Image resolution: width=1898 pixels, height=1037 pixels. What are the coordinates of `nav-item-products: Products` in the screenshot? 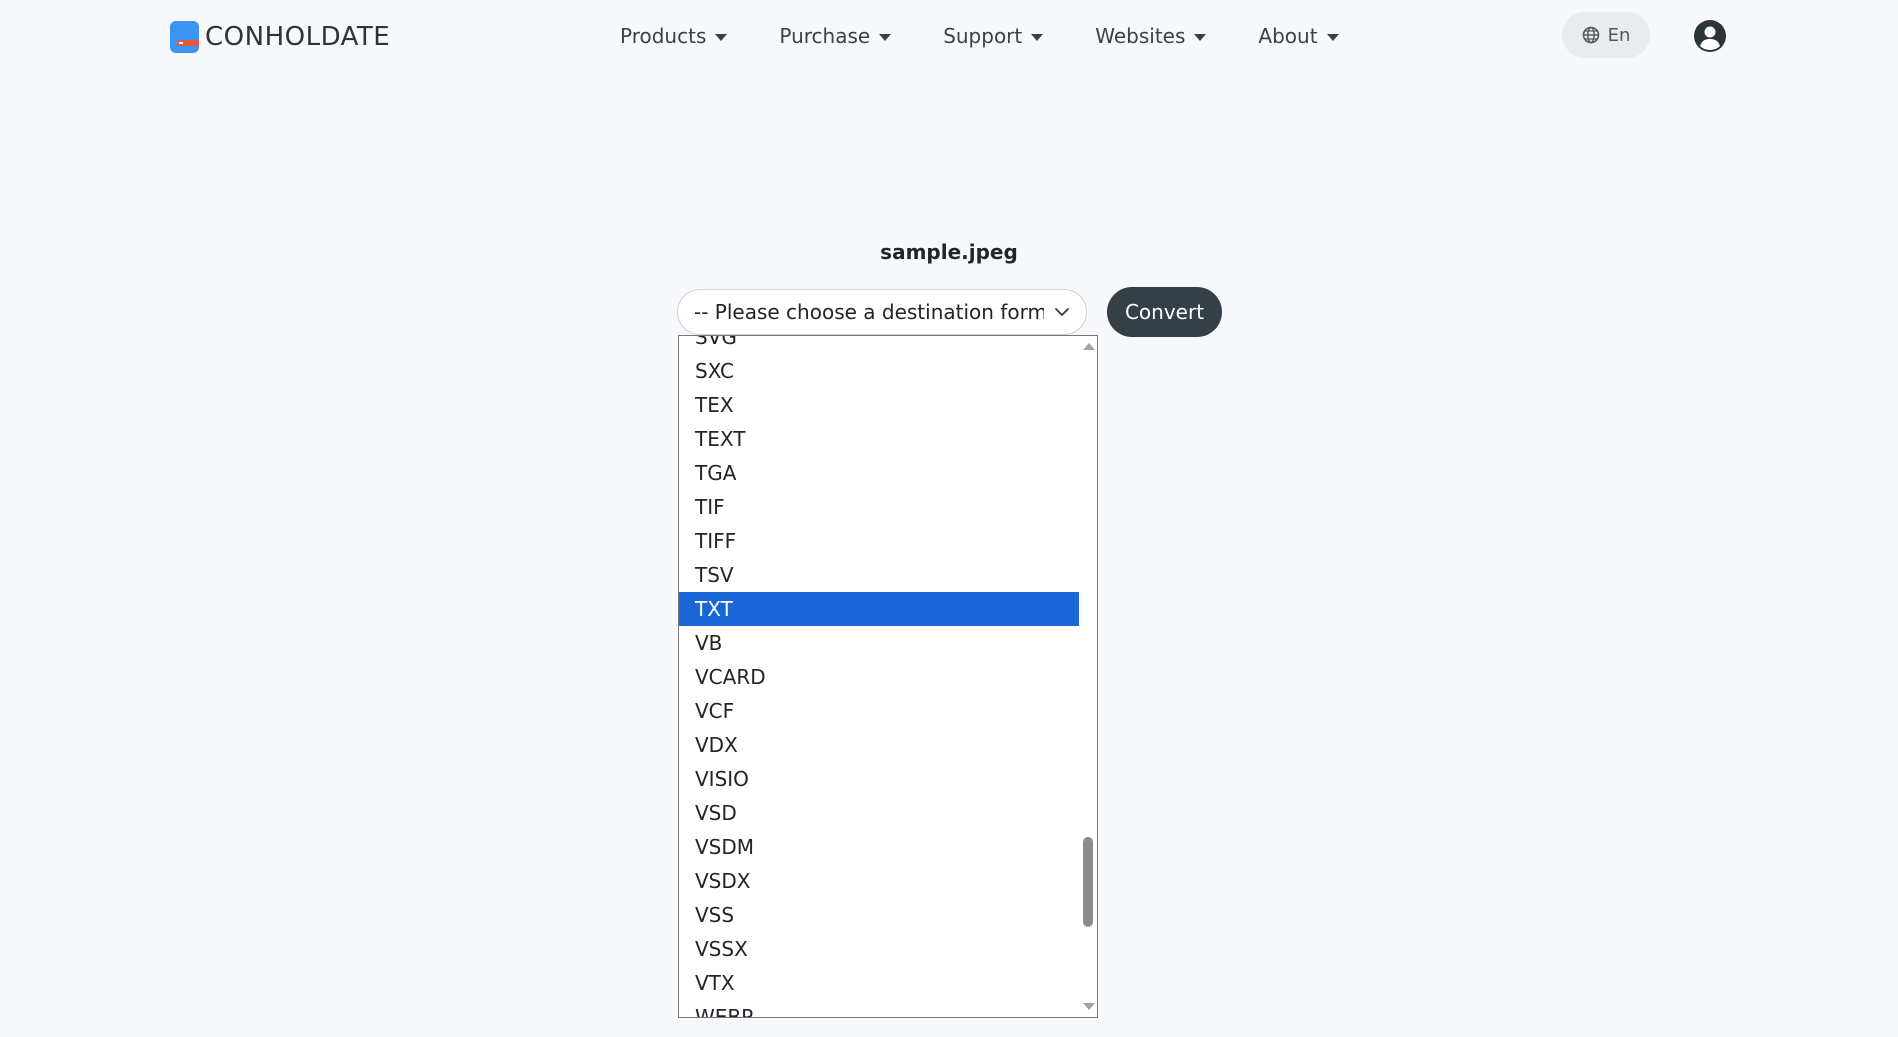 It's located at (674, 36).